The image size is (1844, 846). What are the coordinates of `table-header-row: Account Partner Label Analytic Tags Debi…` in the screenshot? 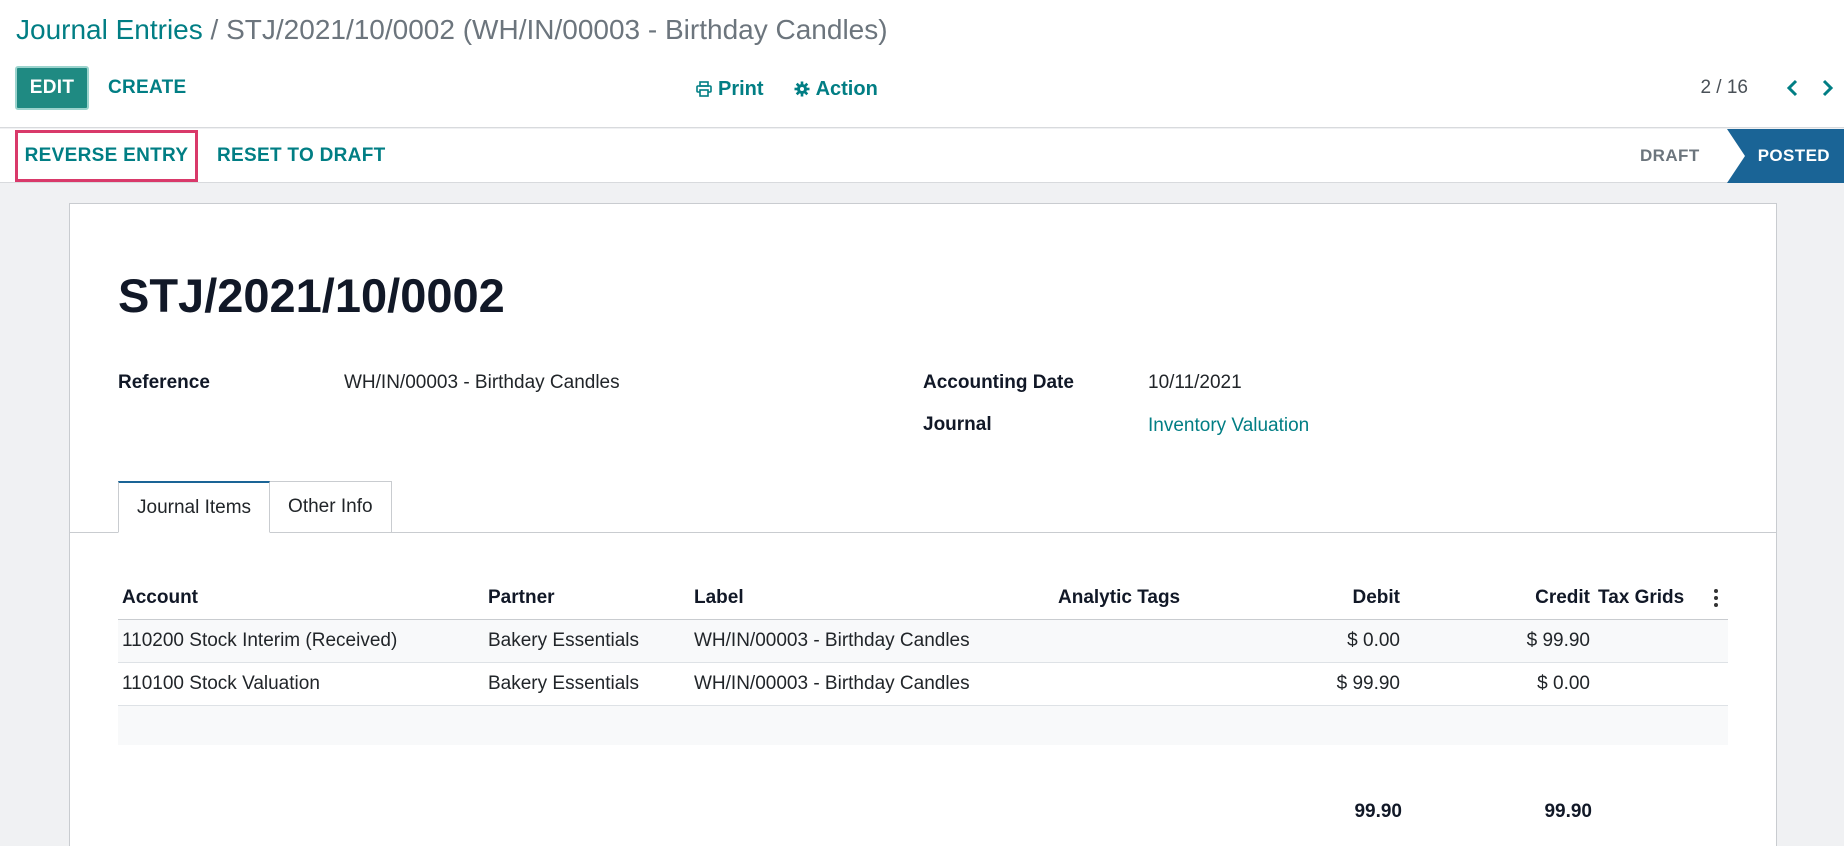 It's located at (923, 598).